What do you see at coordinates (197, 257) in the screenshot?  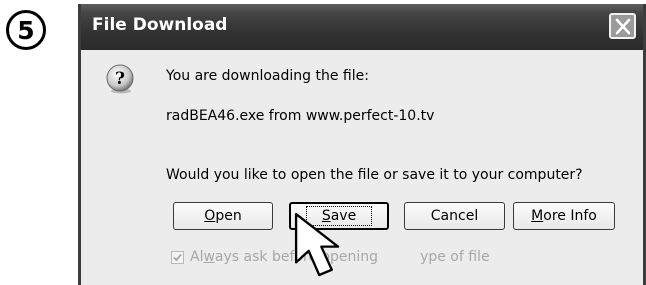 I see `always-ask-prefix: Al` at bounding box center [197, 257].